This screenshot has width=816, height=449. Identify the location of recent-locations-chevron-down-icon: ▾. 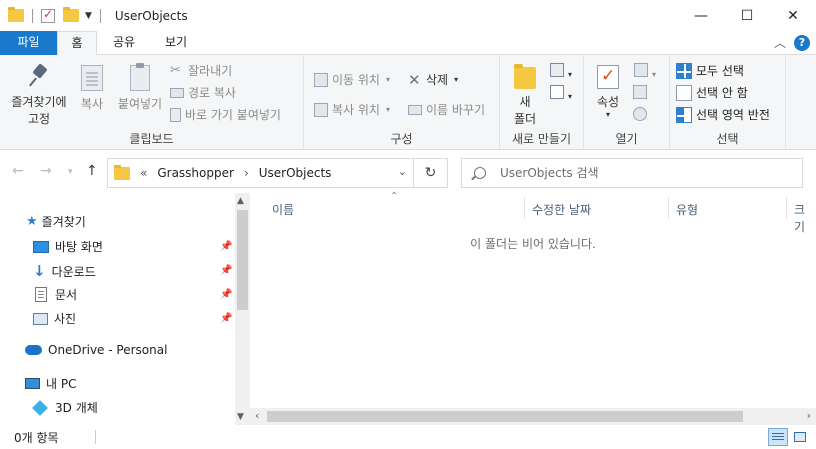
(70, 172).